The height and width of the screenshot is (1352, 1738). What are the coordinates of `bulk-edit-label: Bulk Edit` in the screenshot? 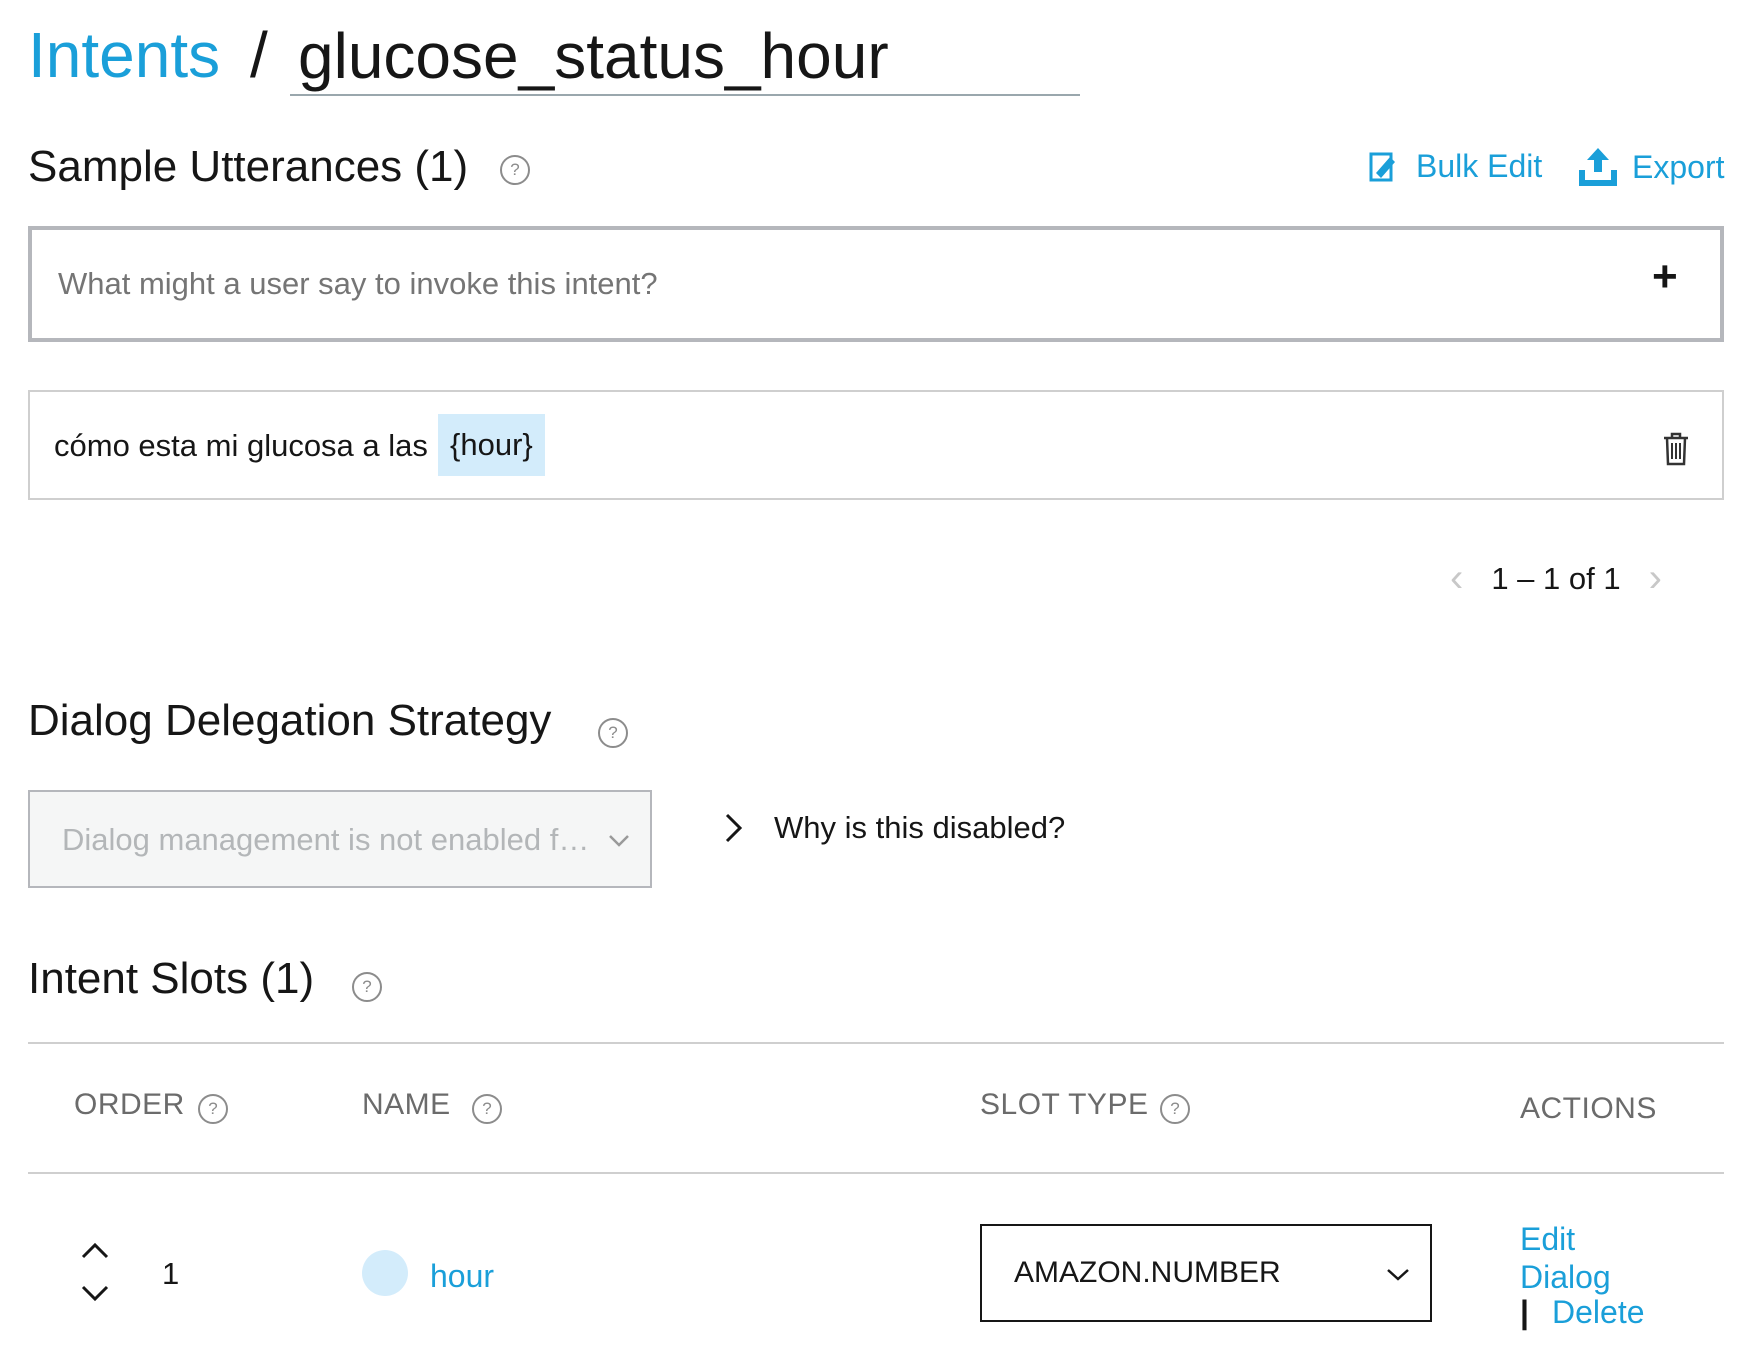 It's located at (1479, 166).